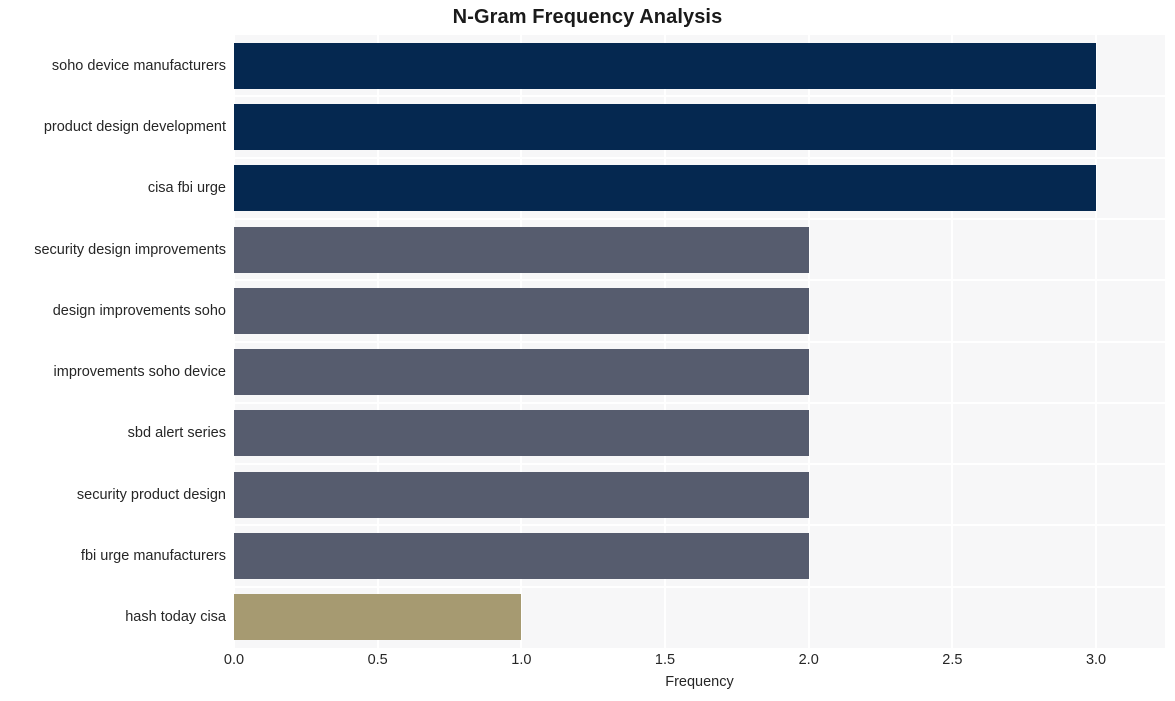  I want to click on x-axis-tick-label: 0.5, so click(377, 660).